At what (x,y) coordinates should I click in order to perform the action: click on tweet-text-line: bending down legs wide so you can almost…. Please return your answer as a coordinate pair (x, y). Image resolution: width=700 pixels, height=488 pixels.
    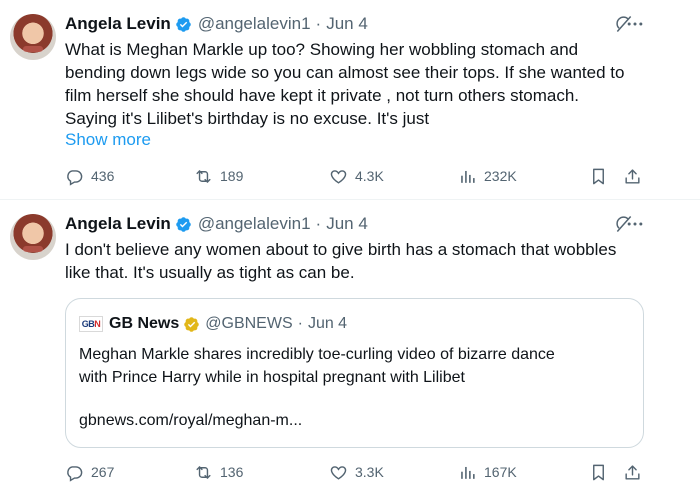
    Looking at the image, I should click on (345, 72).